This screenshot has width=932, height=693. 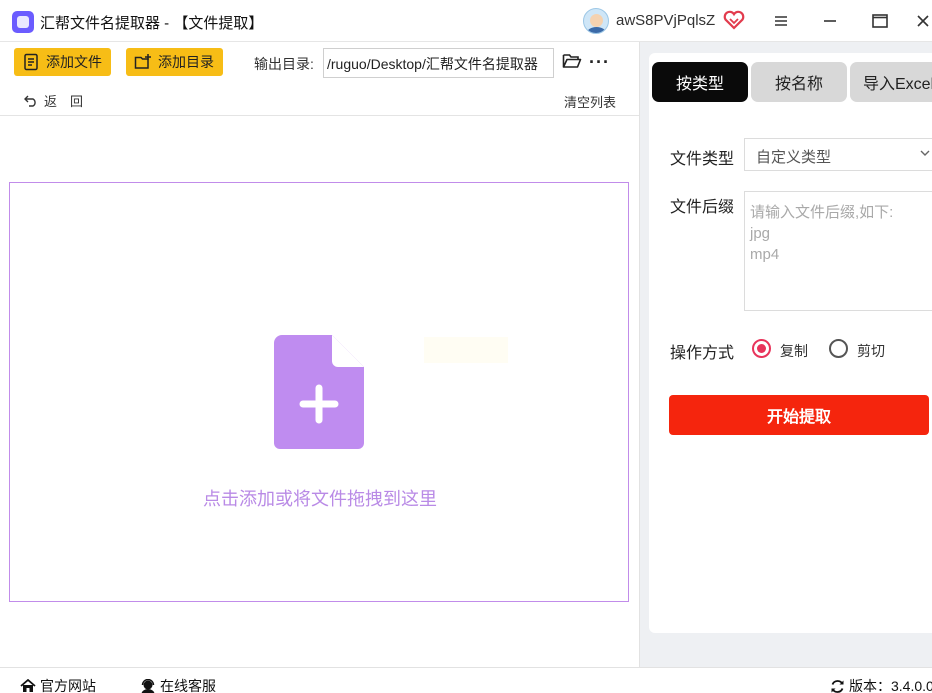 I want to click on copy-radio, so click(x=761, y=348).